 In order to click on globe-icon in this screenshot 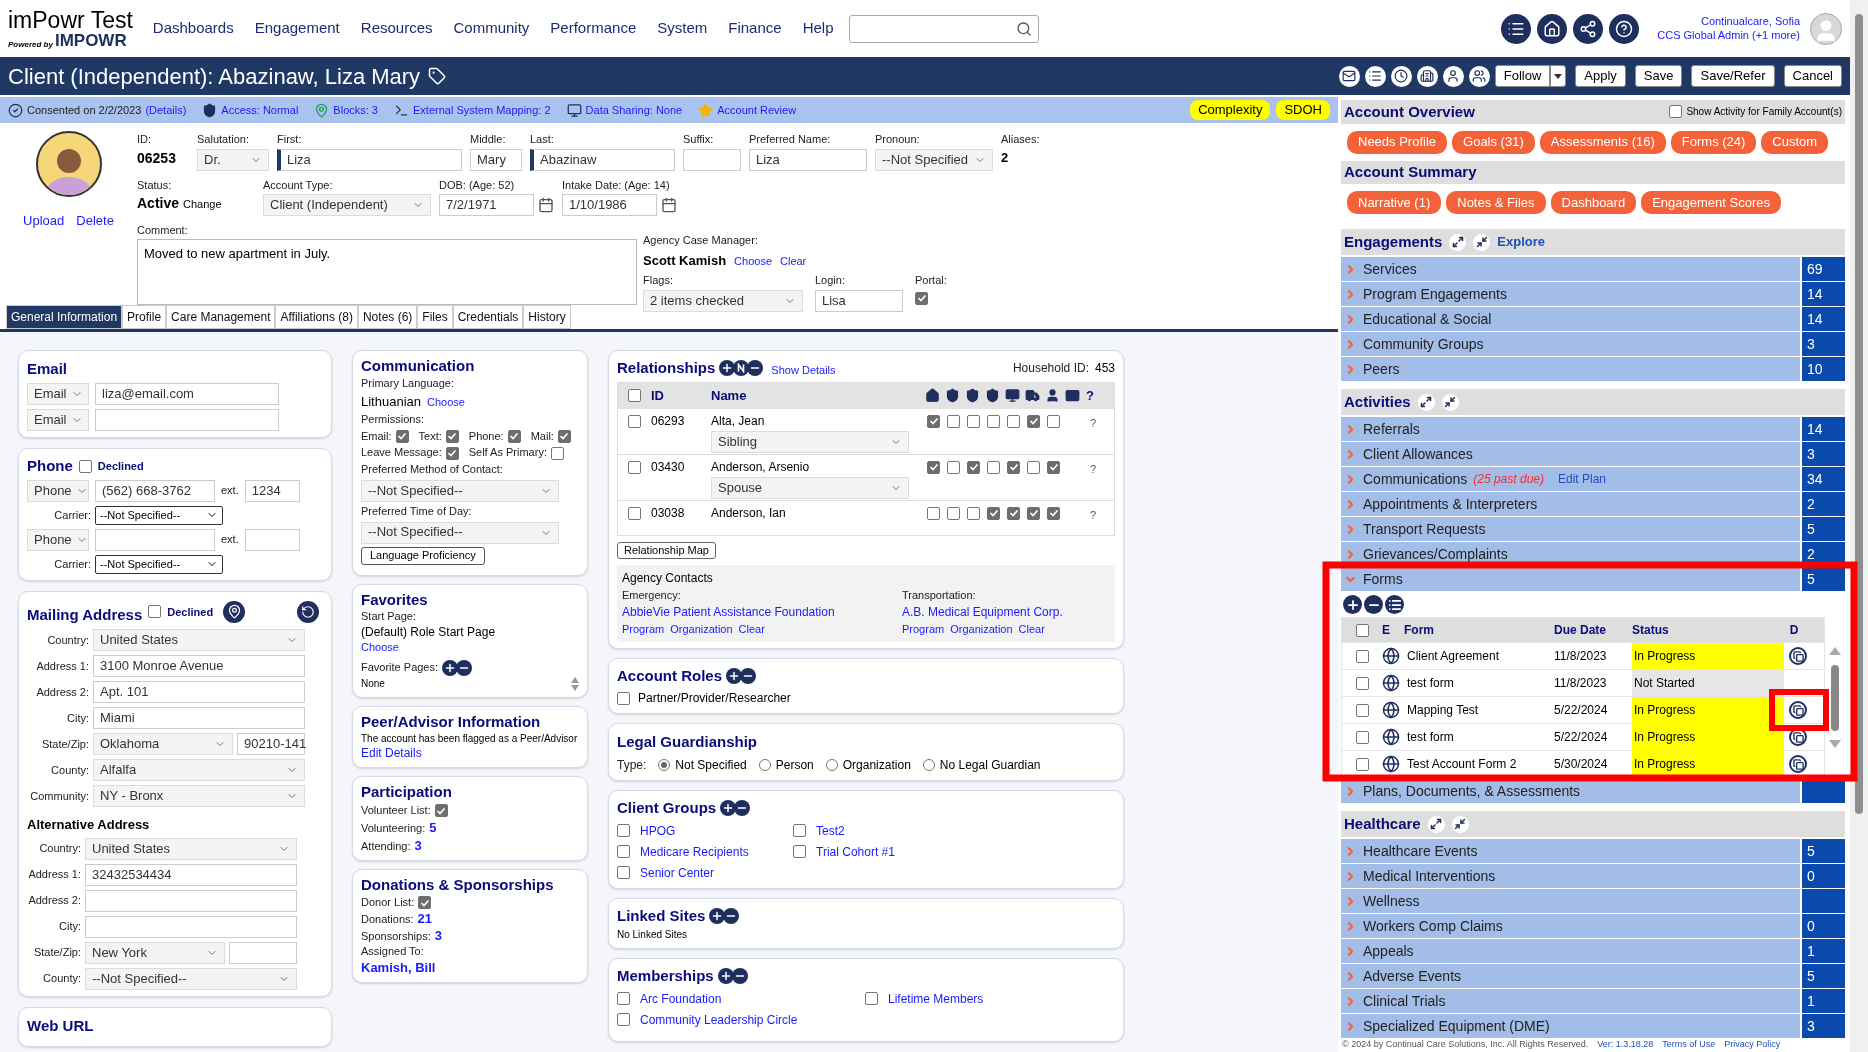, I will do `click(1391, 683)`.